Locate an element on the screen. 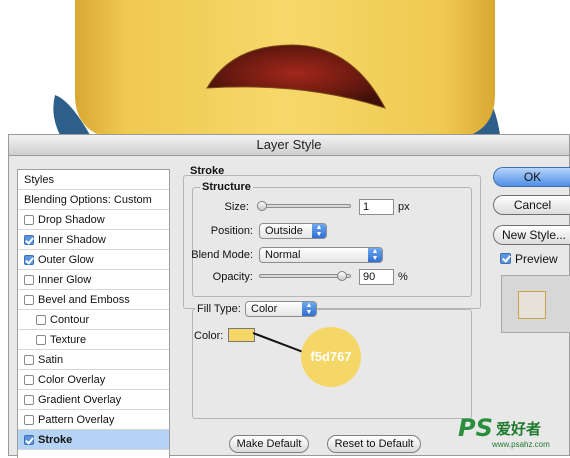 This screenshot has width=570, height=458. position-select: Outside ▲ ▼ is located at coordinates (293, 231).